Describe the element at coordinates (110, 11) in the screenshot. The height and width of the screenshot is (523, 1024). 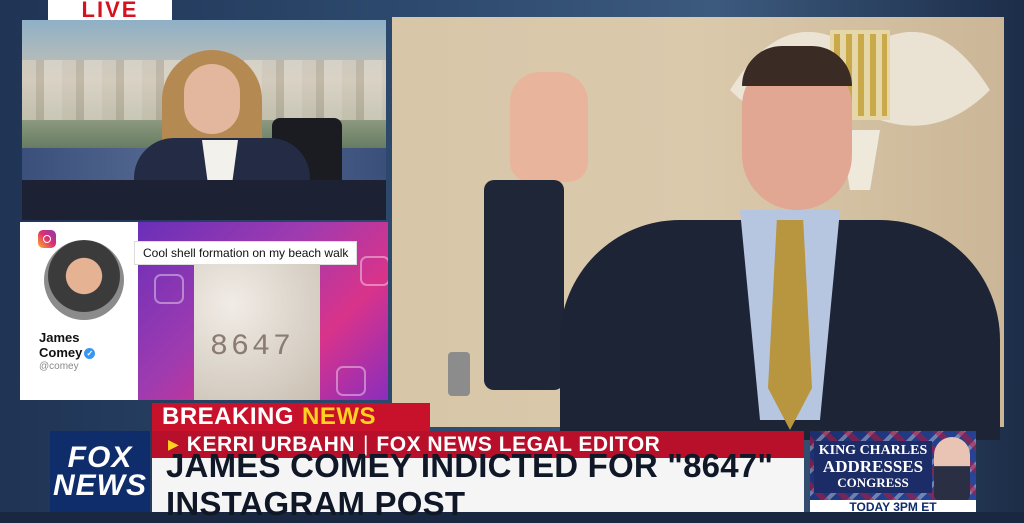
I see `live-badge: LIVE` at that location.